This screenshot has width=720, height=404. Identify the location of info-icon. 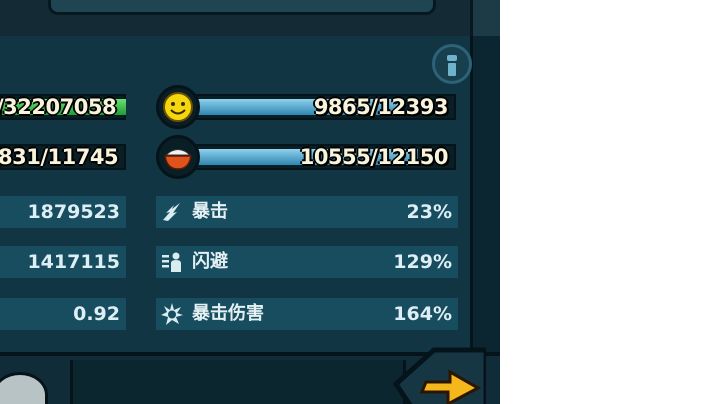
(452, 64).